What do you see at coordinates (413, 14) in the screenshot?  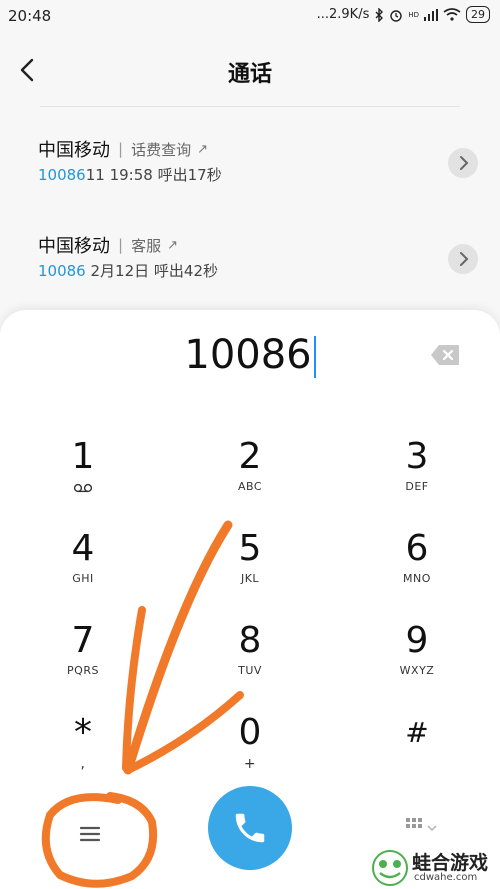 I see `hd-label: HD` at bounding box center [413, 14].